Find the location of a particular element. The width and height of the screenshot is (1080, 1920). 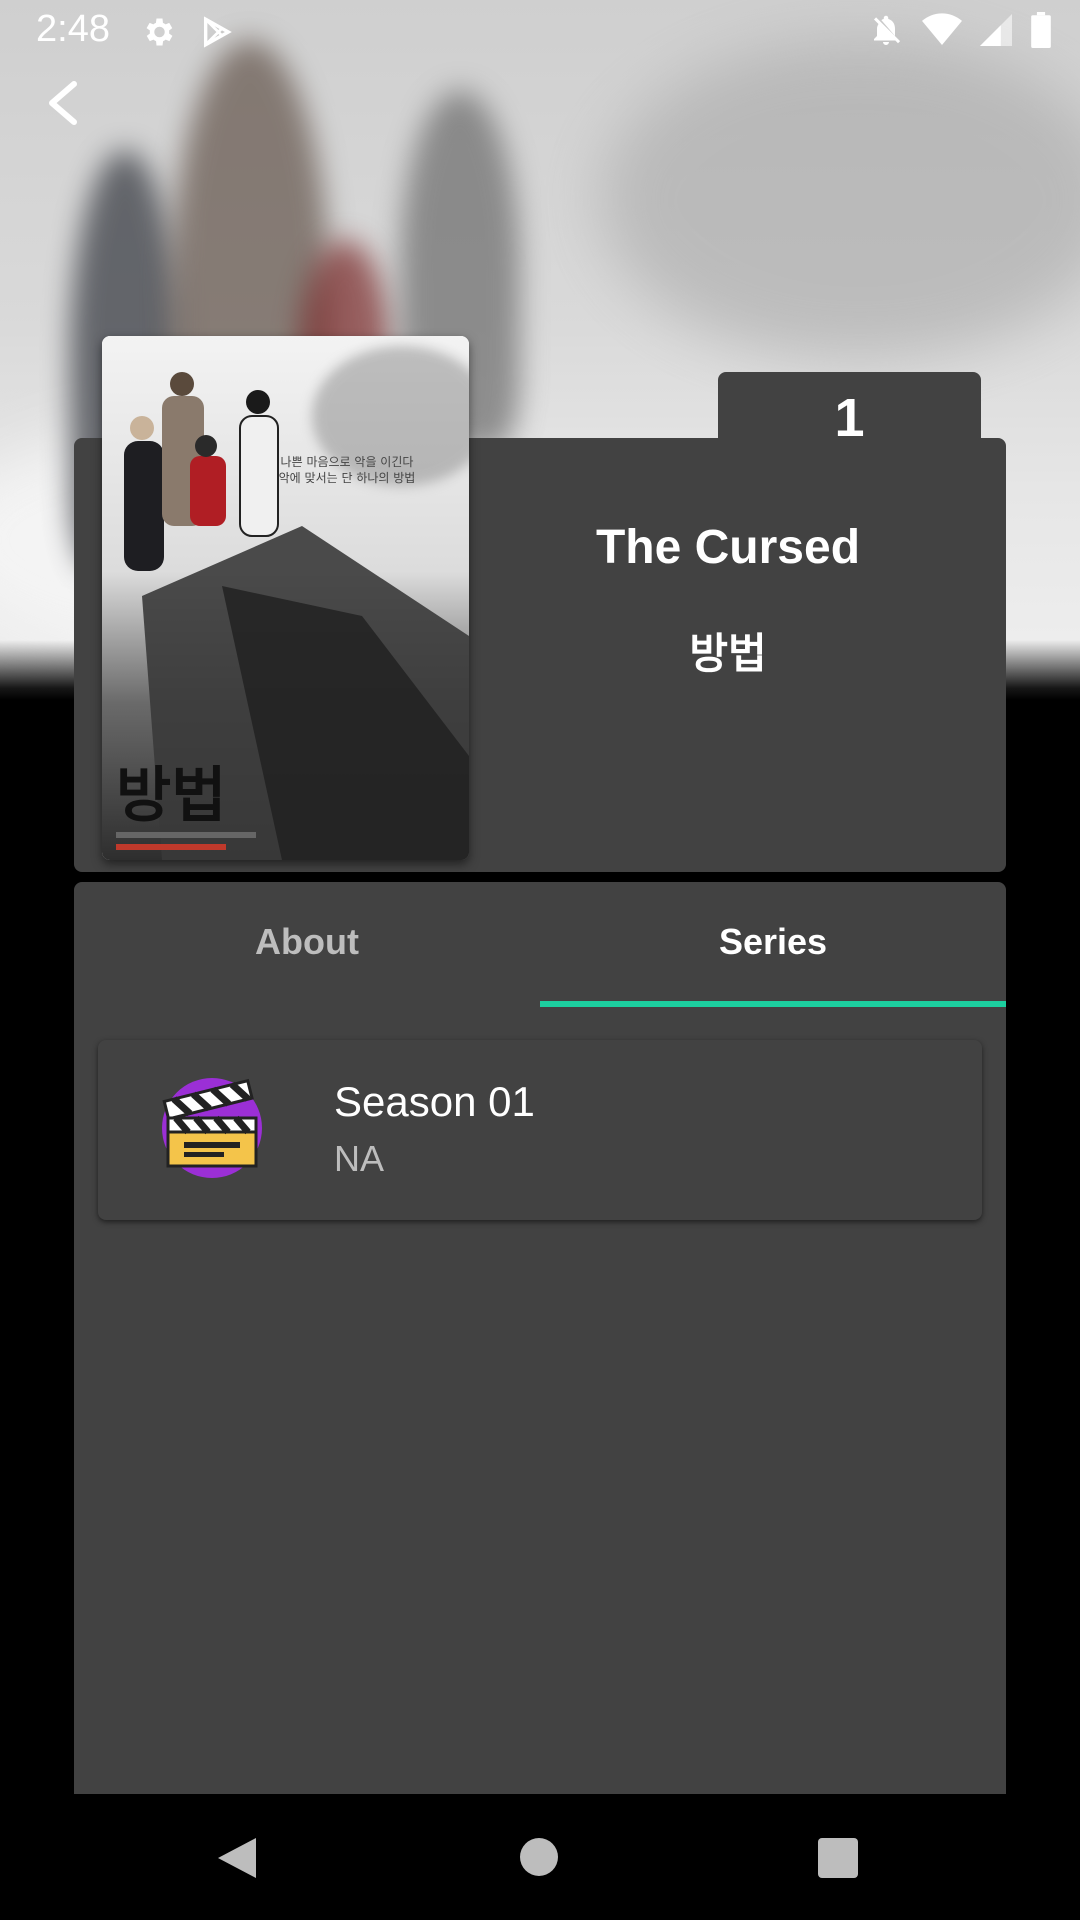

show-title: The Cursed is located at coordinates (728, 547).